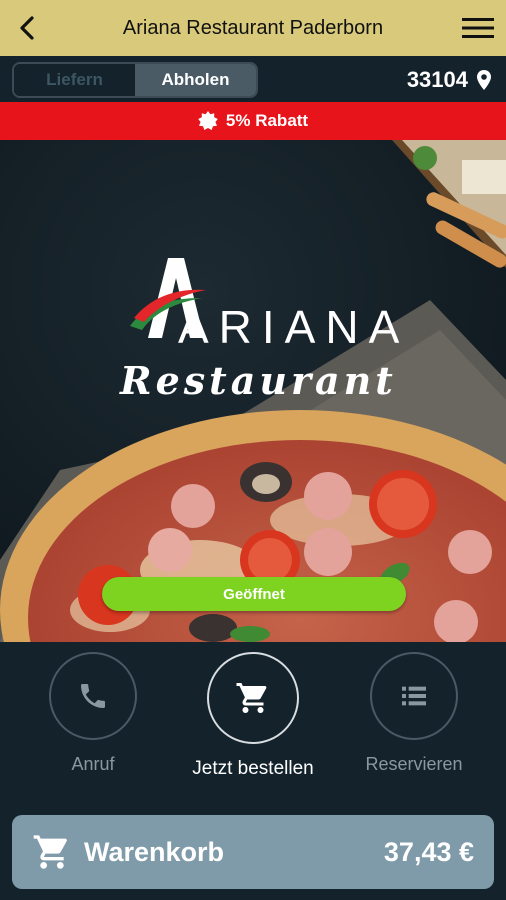  I want to click on list-icon, so click(414, 696).